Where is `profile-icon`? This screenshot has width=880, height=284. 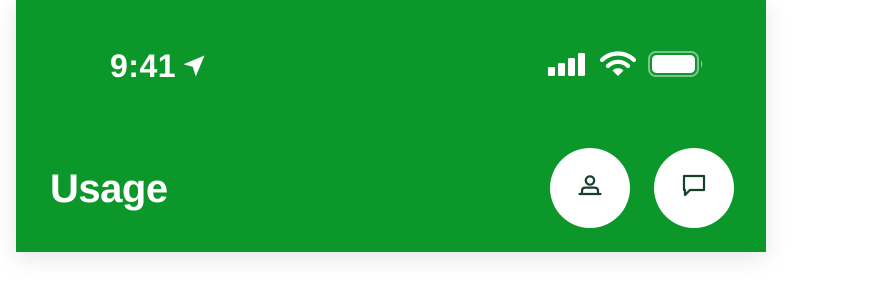 profile-icon is located at coordinates (590, 188).